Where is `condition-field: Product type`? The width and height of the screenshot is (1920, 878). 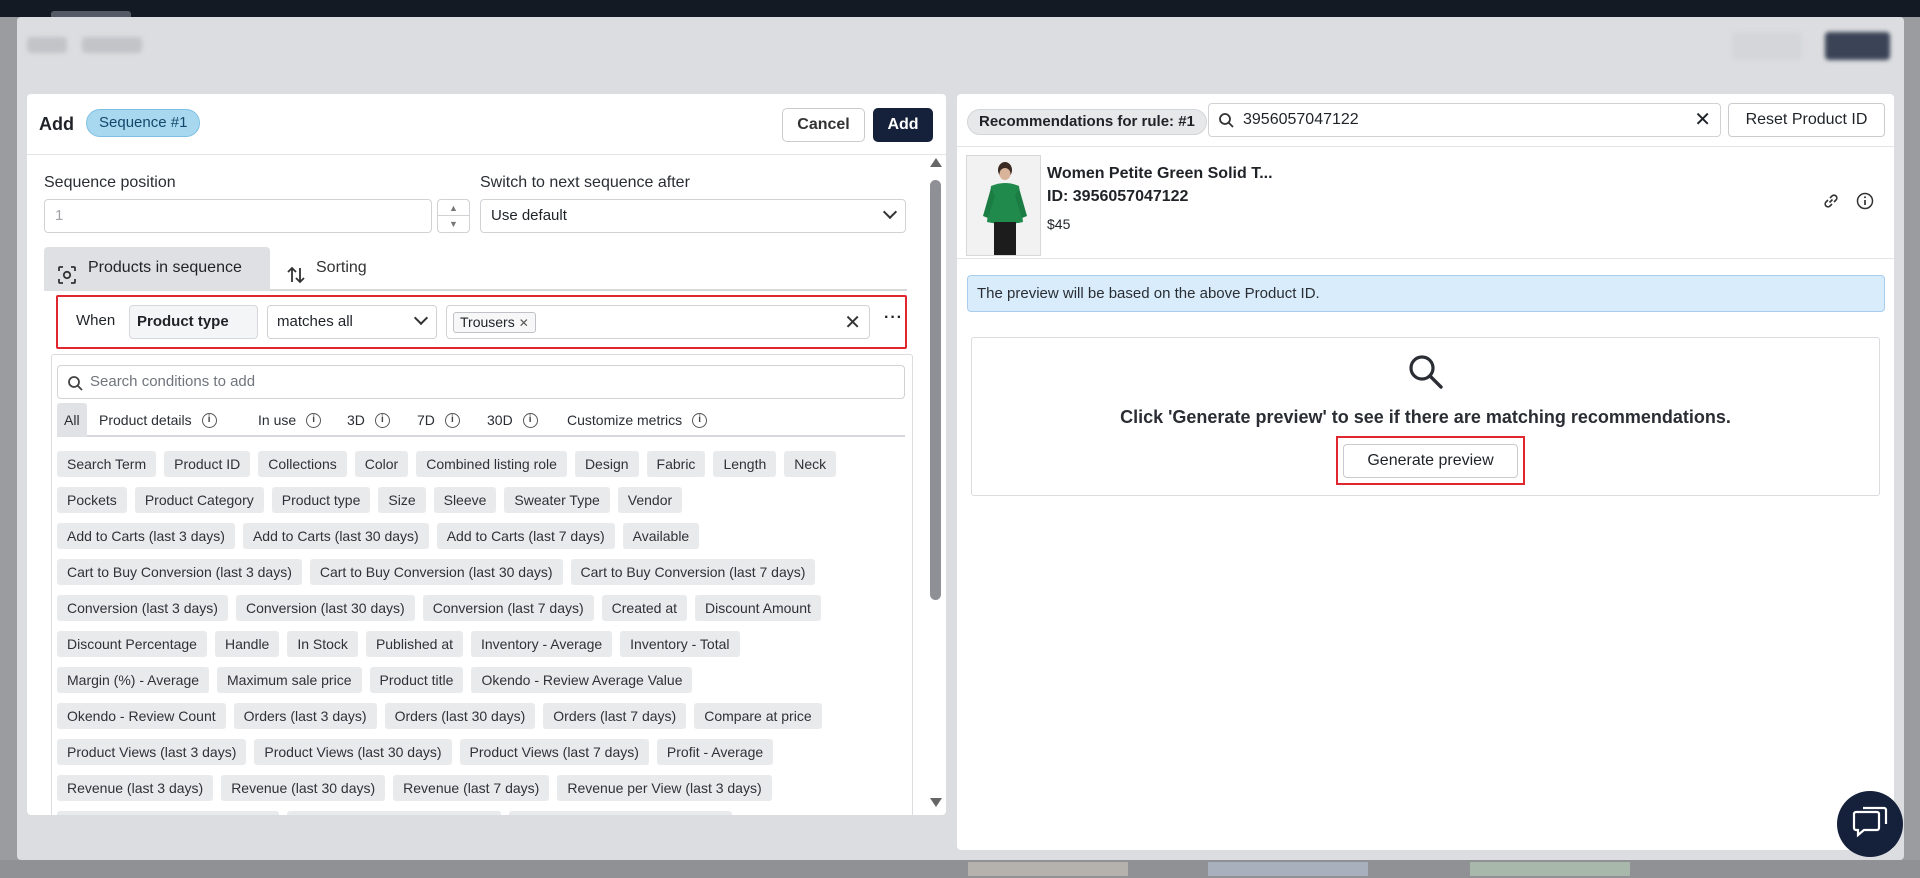 condition-field: Product type is located at coordinates (193, 322).